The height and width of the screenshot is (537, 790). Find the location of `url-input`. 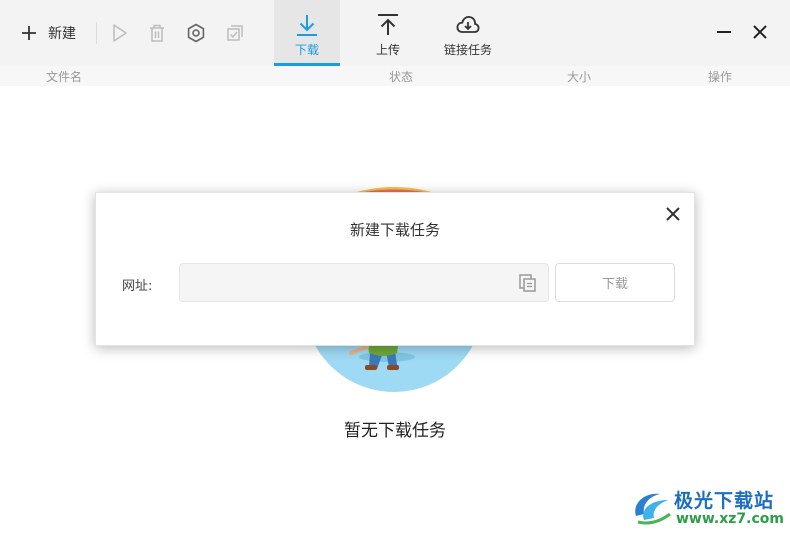

url-input is located at coordinates (345, 282).